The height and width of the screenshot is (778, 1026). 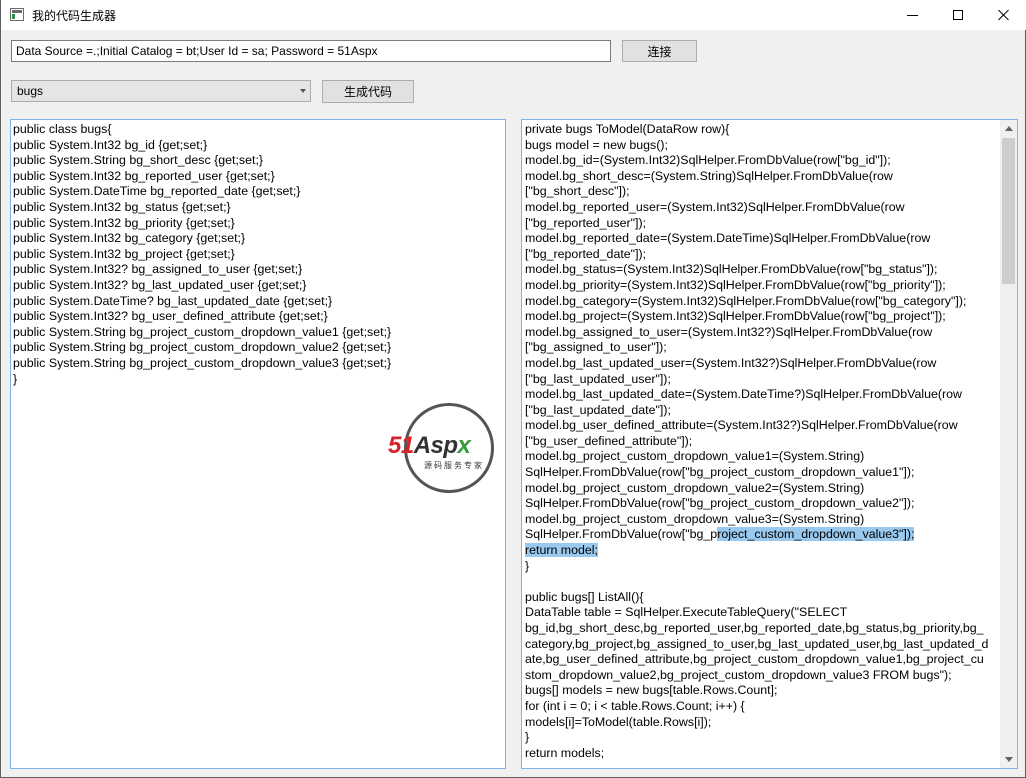 I want to click on method-code-line: ["bg_assigned_to_user"]);, so click(x=596, y=347).